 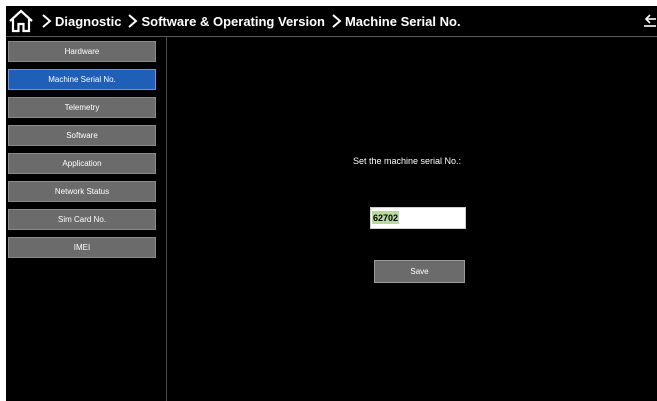 I want to click on breadcrumb-diagnostic: Diagnostic, so click(x=88, y=21).